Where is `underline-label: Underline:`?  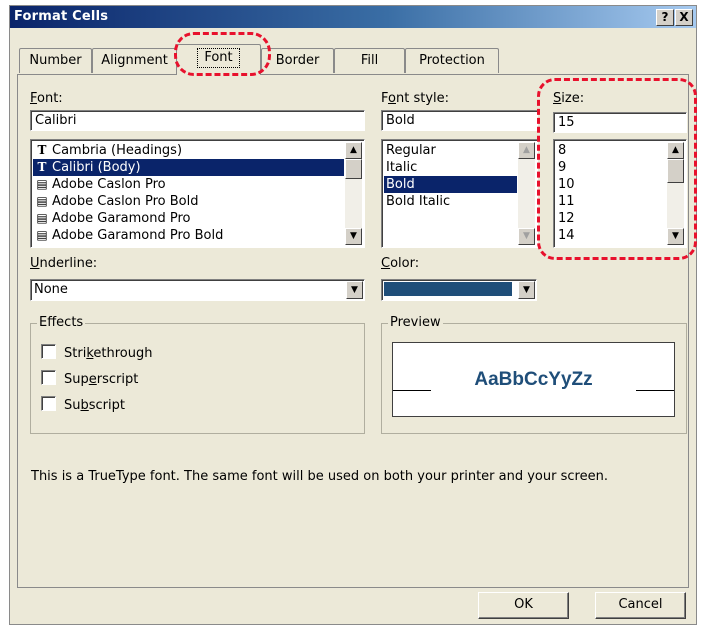 underline-label: Underline: is located at coordinates (64, 263).